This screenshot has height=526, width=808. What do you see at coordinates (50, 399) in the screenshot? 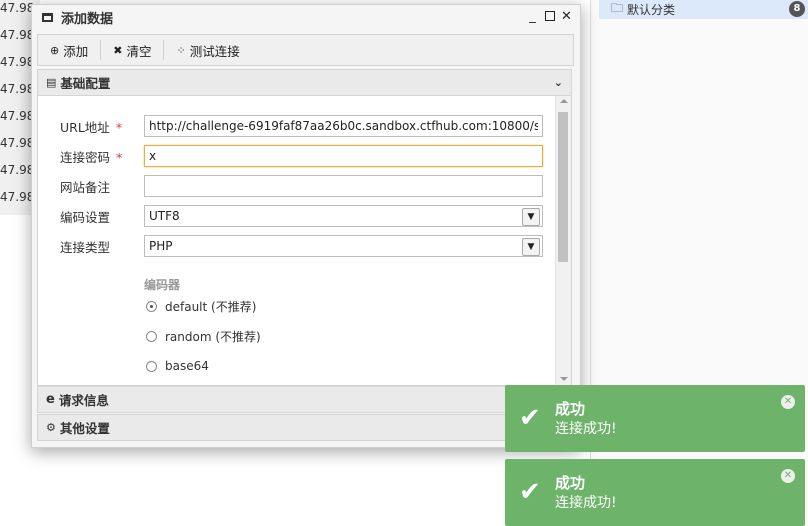
I see `ie-icon: e` at bounding box center [50, 399].